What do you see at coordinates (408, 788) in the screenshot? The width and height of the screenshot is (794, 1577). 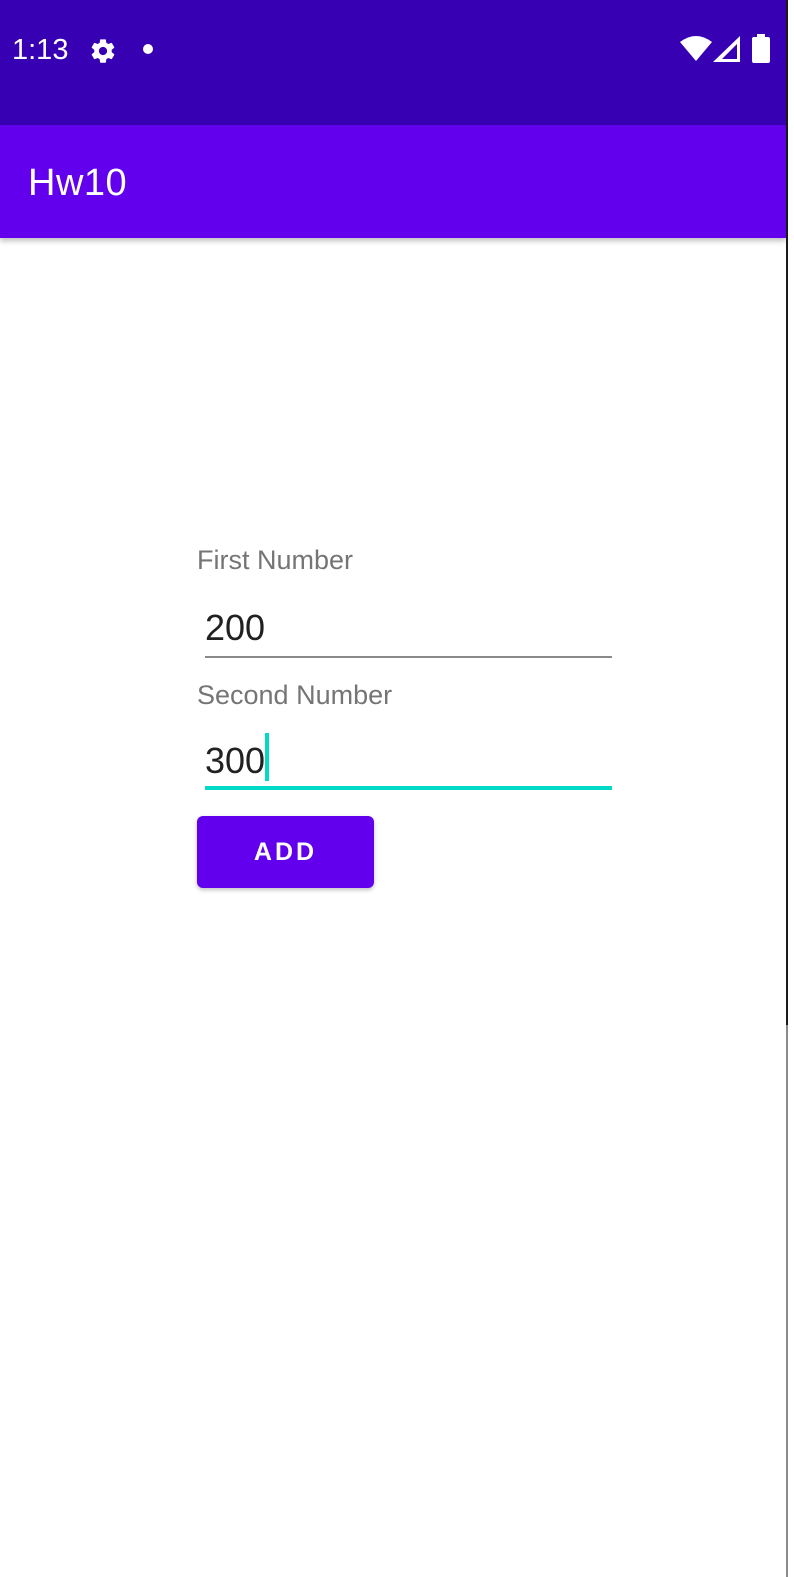 I see `second-number-underline-focused` at bounding box center [408, 788].